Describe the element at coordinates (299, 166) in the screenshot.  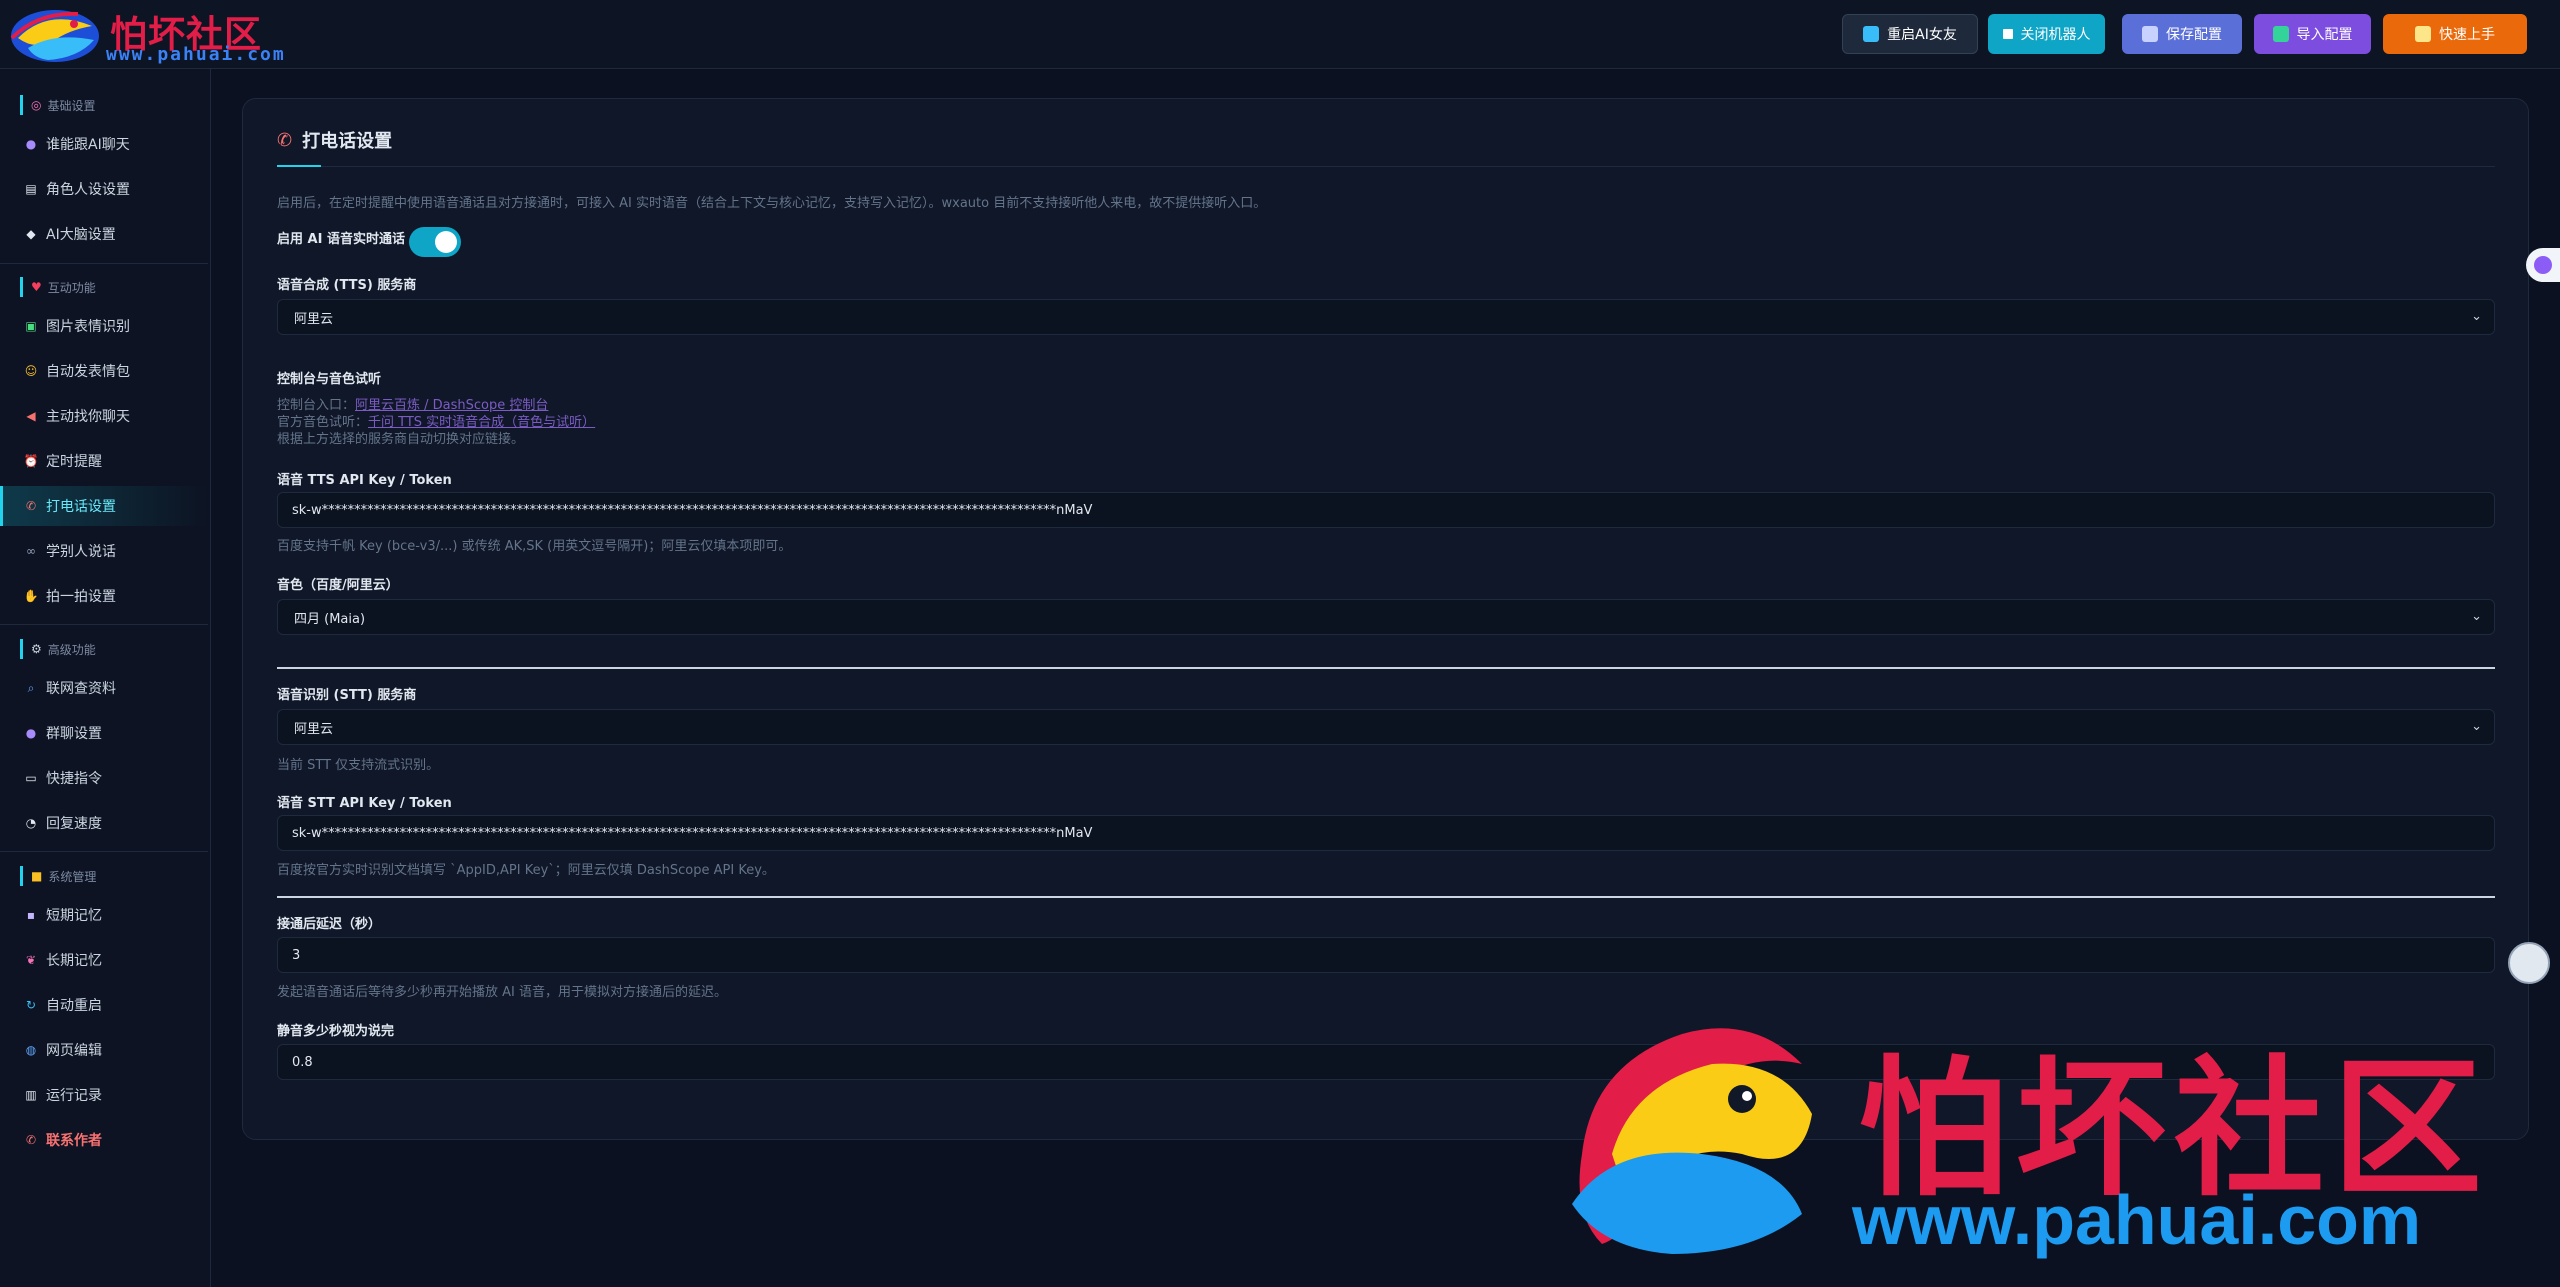
I see `title-accent-underline` at that location.